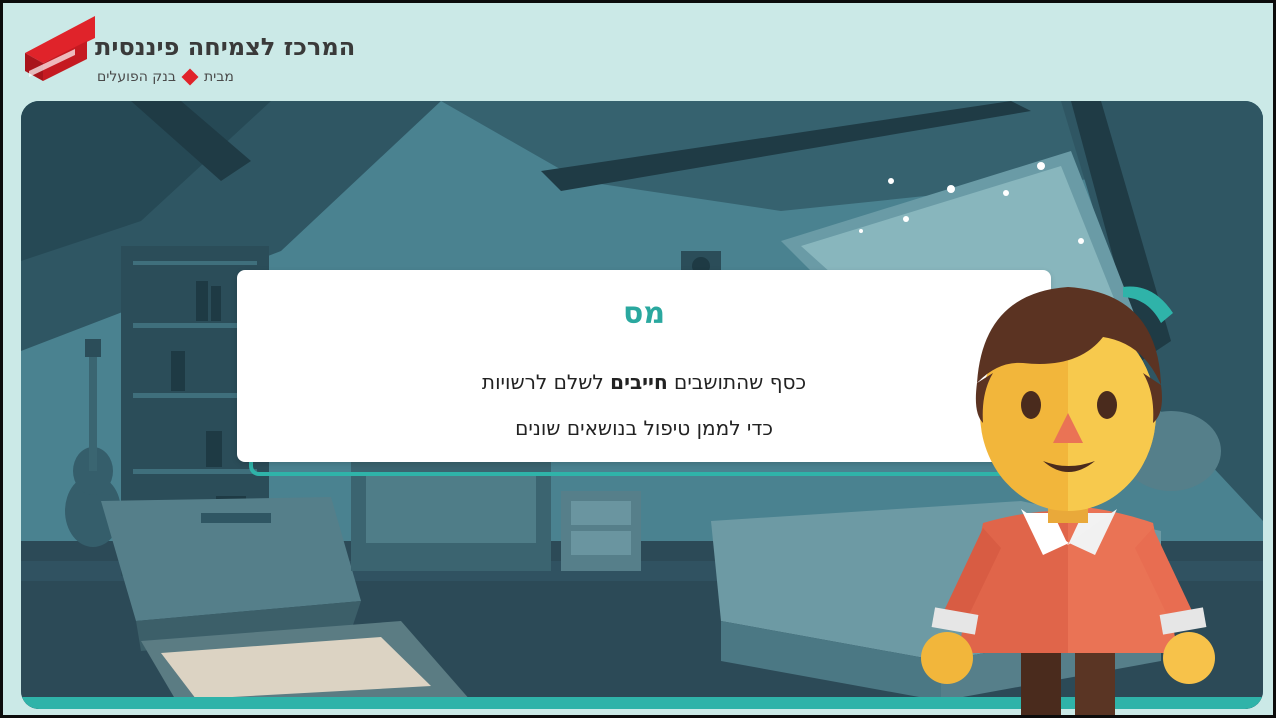  I want to click on boy-illustration, so click(1068, 500).